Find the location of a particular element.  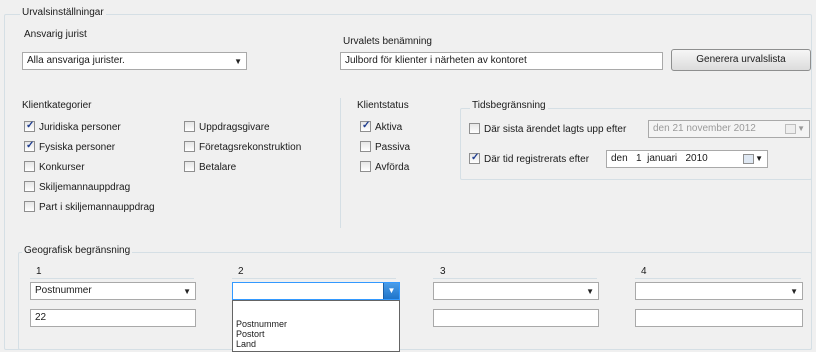

checkbox-fysiska-personer: ✓ Fysiska personer is located at coordinates (70, 147).